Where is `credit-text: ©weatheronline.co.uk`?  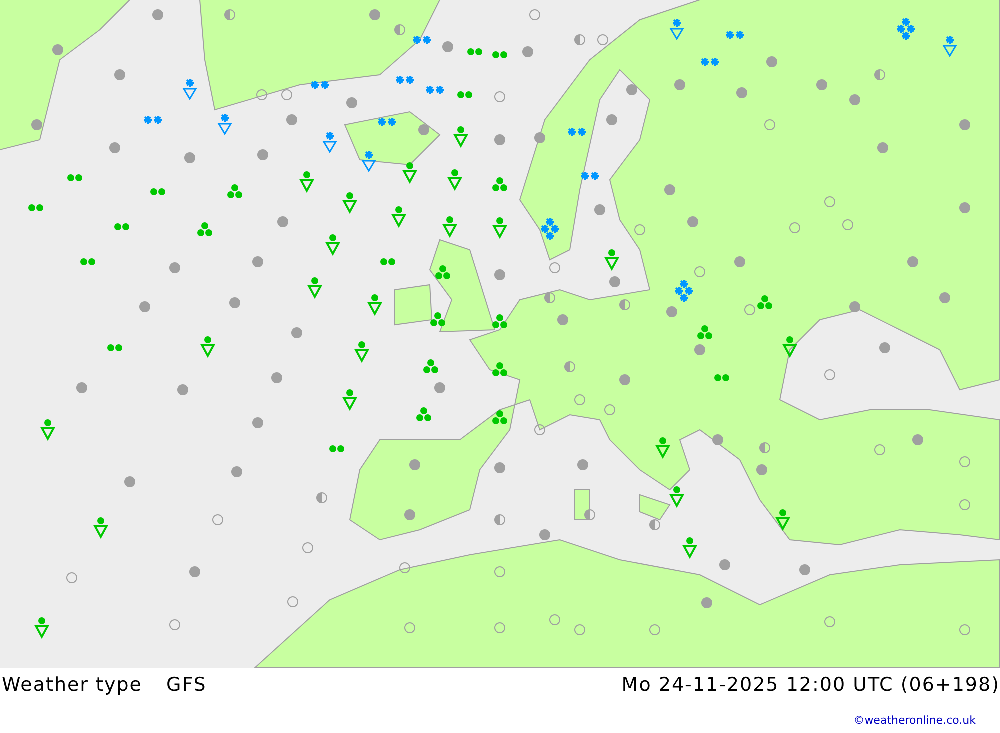 credit-text: ©weatheronline.co.uk is located at coordinates (915, 720).